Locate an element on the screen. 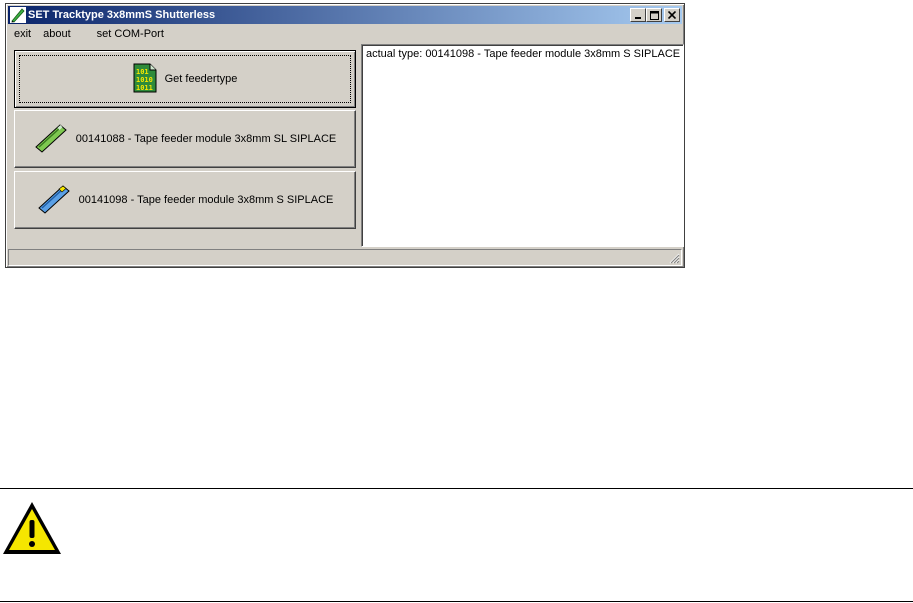  window-controls is located at coordinates (655, 15).